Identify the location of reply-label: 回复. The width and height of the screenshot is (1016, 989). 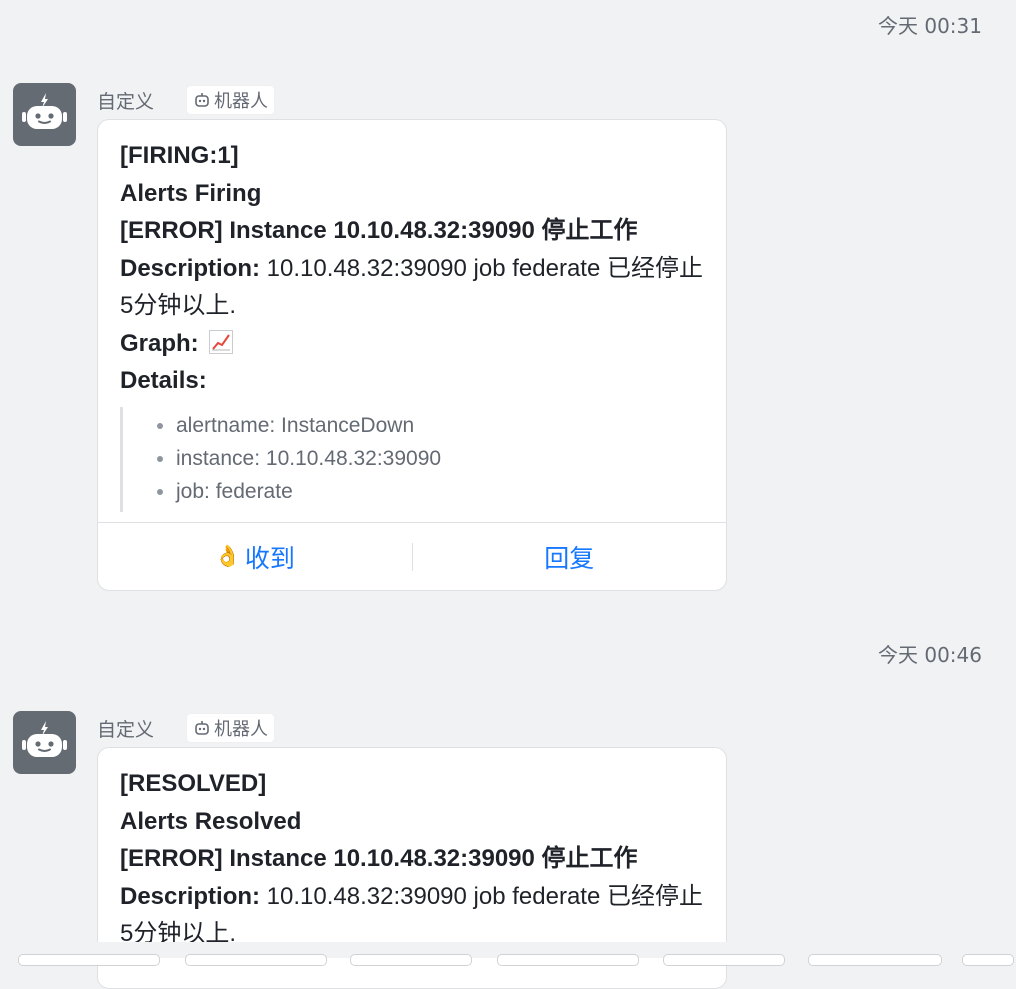
(569, 558).